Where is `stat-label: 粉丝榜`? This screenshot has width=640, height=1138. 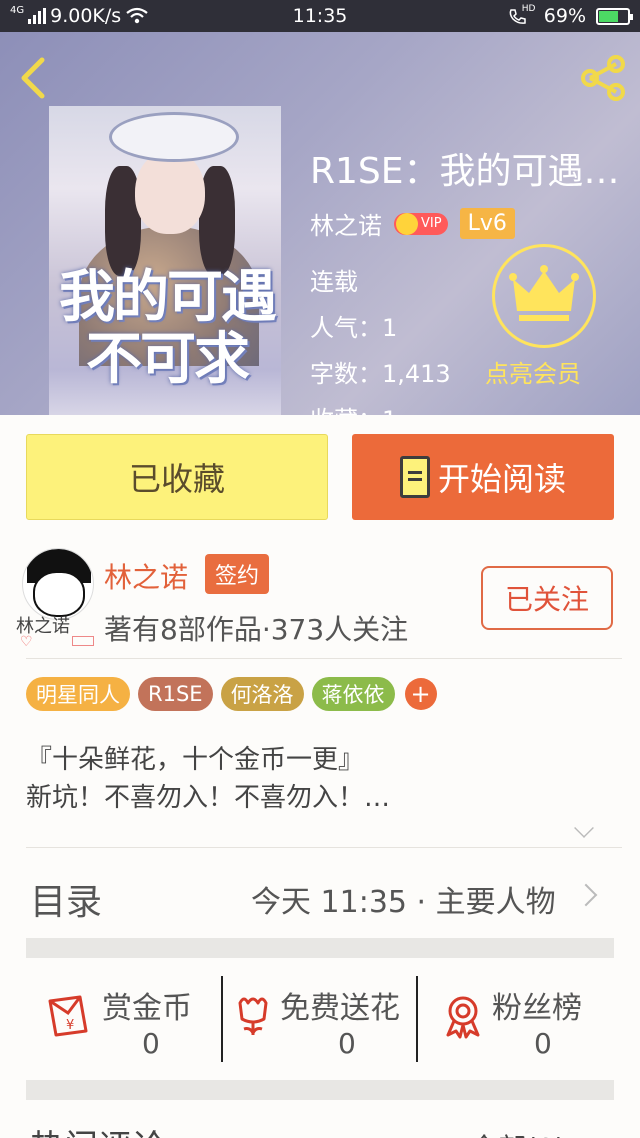
stat-label: 粉丝榜 is located at coordinates (537, 1008).